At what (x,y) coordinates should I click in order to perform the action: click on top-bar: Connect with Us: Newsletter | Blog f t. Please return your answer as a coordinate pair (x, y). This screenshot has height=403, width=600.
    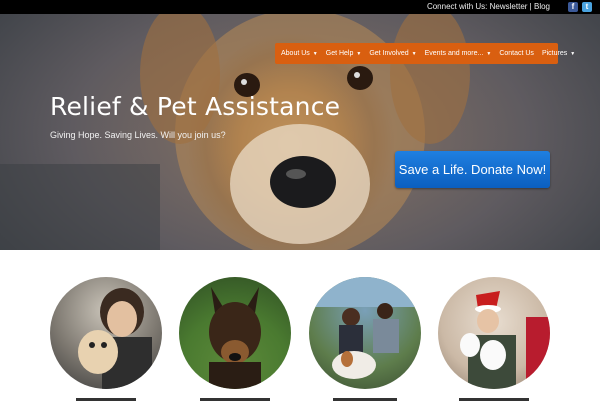
    Looking at the image, I should click on (300, 7).